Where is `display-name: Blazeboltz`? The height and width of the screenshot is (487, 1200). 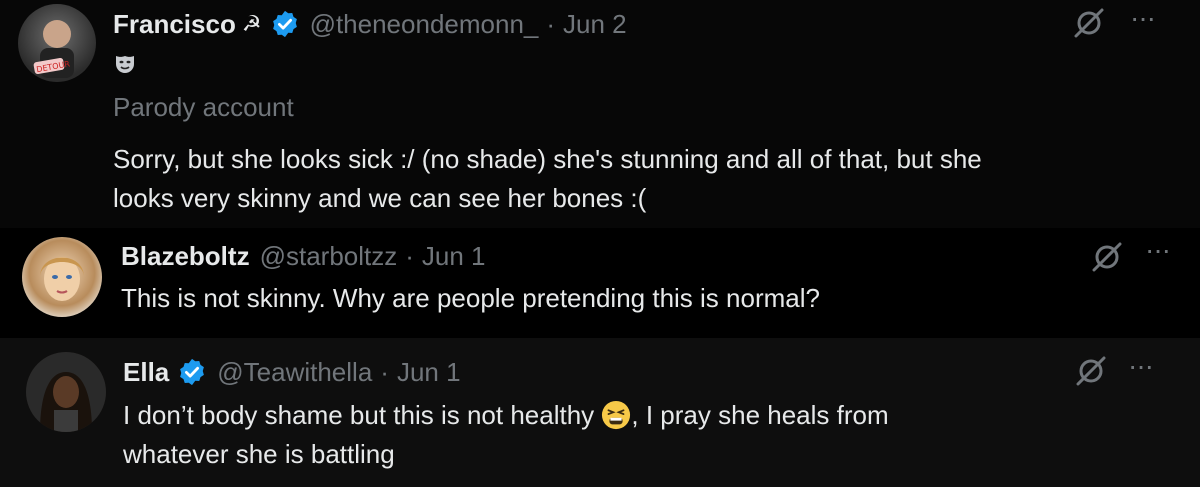
display-name: Blazeboltz is located at coordinates (185, 256).